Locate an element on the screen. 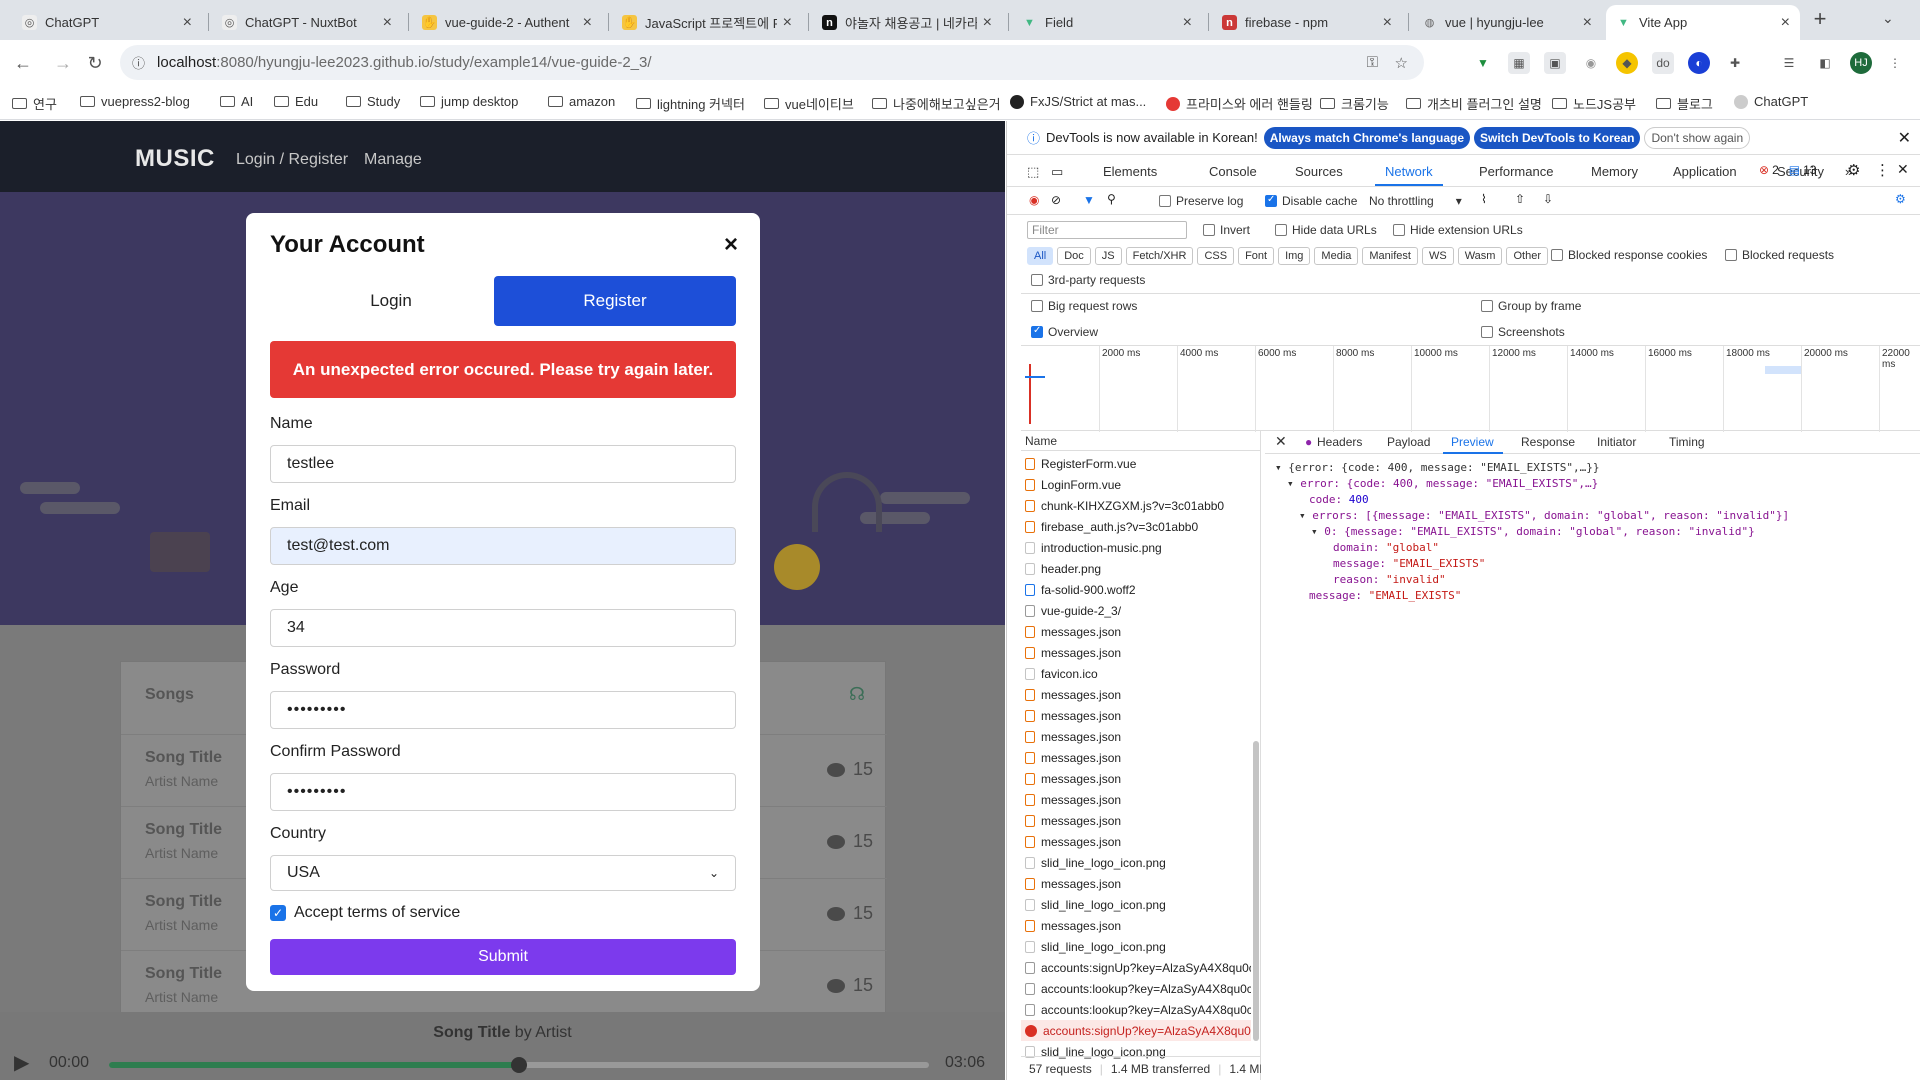 The image size is (1920, 1080). tab-console: Console is located at coordinates (1233, 171).